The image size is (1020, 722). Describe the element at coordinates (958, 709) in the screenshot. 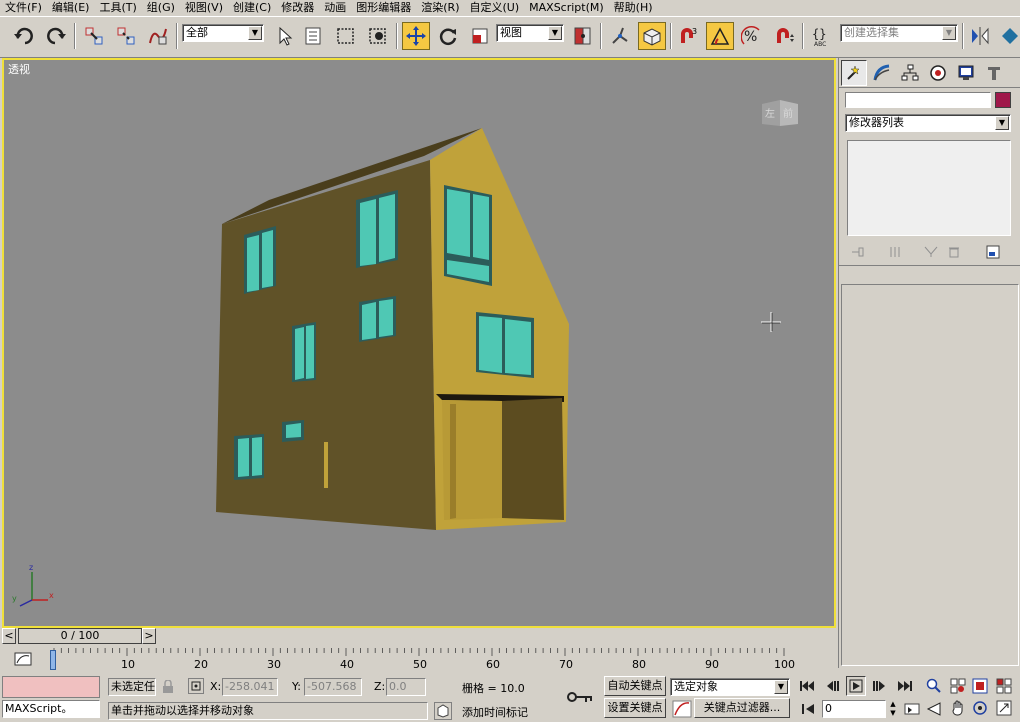

I see `pan-view-icon` at that location.